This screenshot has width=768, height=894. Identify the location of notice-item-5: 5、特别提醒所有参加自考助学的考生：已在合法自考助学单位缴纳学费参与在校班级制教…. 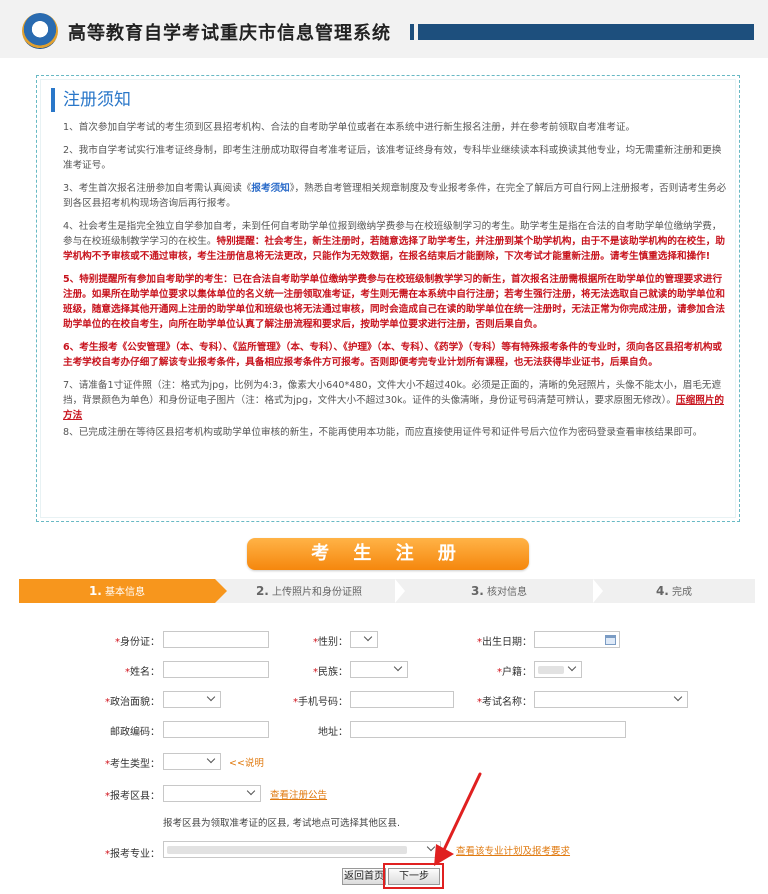
(394, 302).